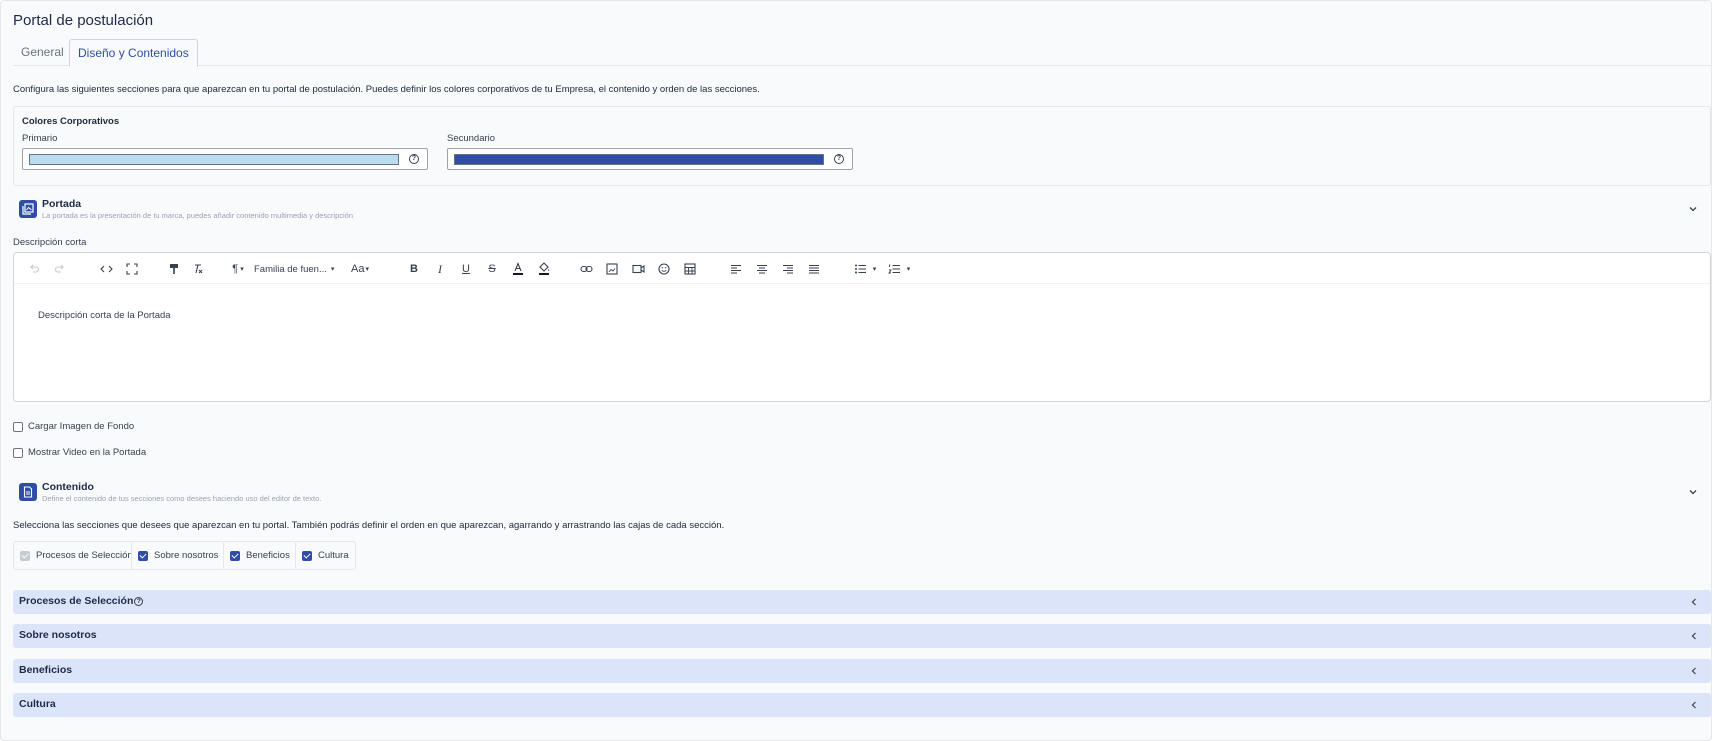 This screenshot has width=1722, height=741. Describe the element at coordinates (235, 555) in the screenshot. I see `beneficios-checkbox` at that location.